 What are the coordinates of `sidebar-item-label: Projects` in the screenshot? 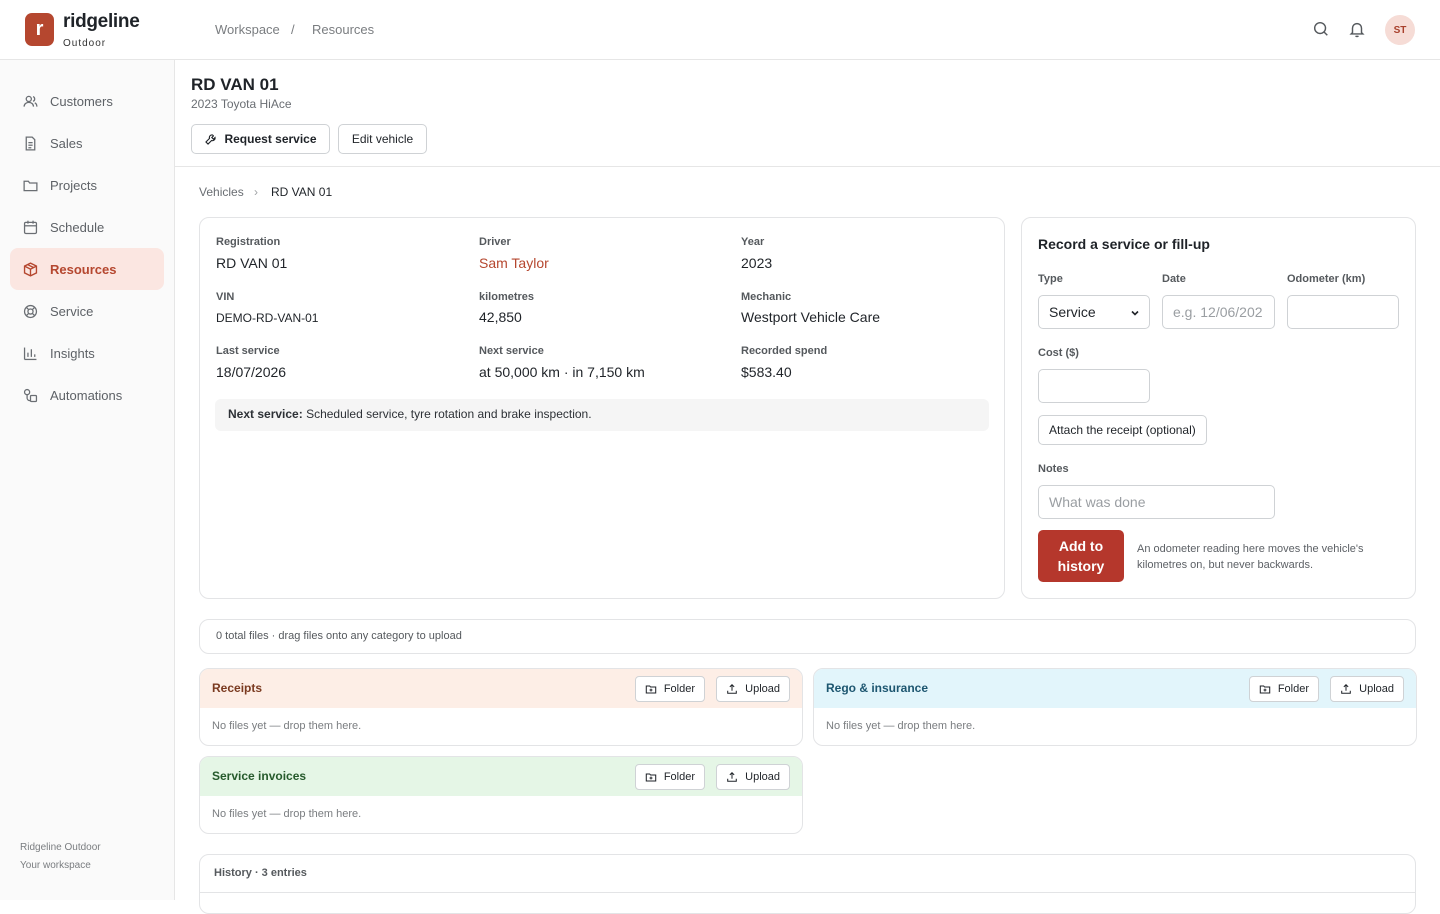 It's located at (73, 185).